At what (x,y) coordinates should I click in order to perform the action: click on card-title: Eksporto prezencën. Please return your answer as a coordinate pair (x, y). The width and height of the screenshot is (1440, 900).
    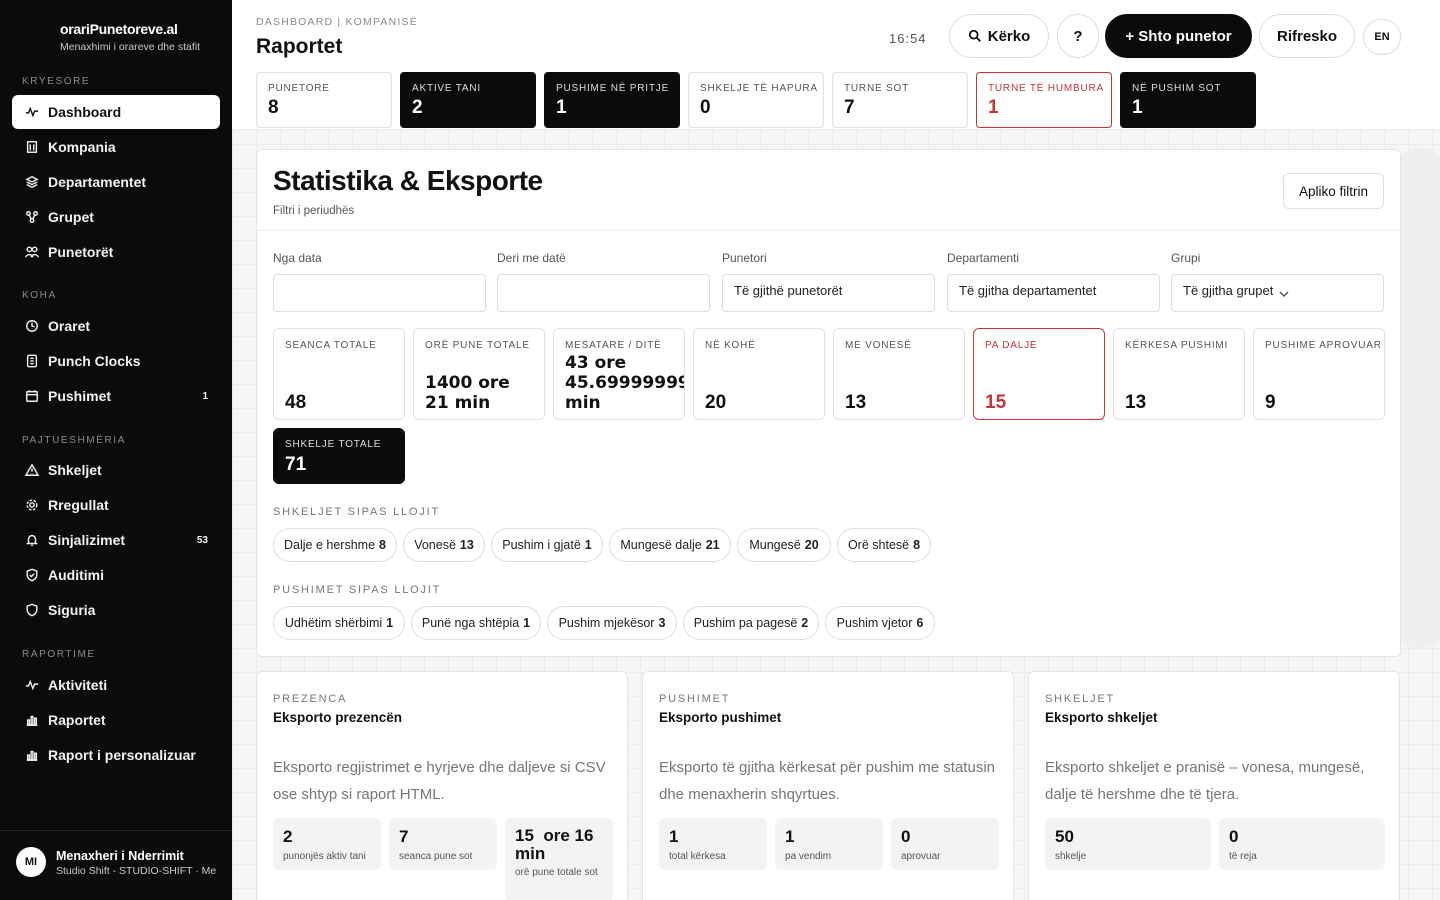
    Looking at the image, I should click on (338, 717).